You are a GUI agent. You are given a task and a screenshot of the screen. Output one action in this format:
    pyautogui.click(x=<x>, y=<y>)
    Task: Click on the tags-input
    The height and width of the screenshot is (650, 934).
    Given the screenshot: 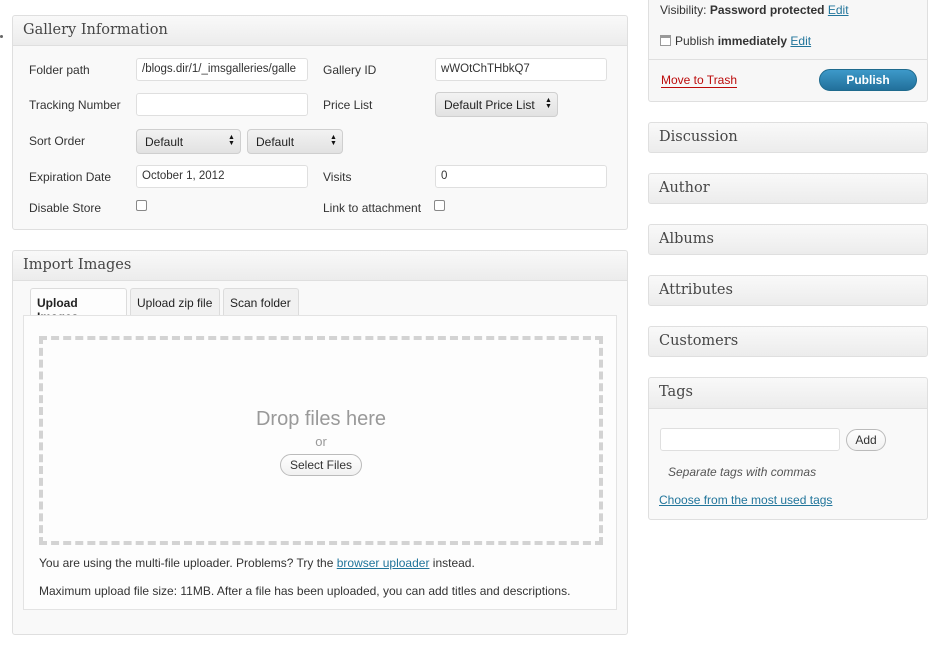 What is the action you would take?
    pyautogui.click(x=750, y=439)
    